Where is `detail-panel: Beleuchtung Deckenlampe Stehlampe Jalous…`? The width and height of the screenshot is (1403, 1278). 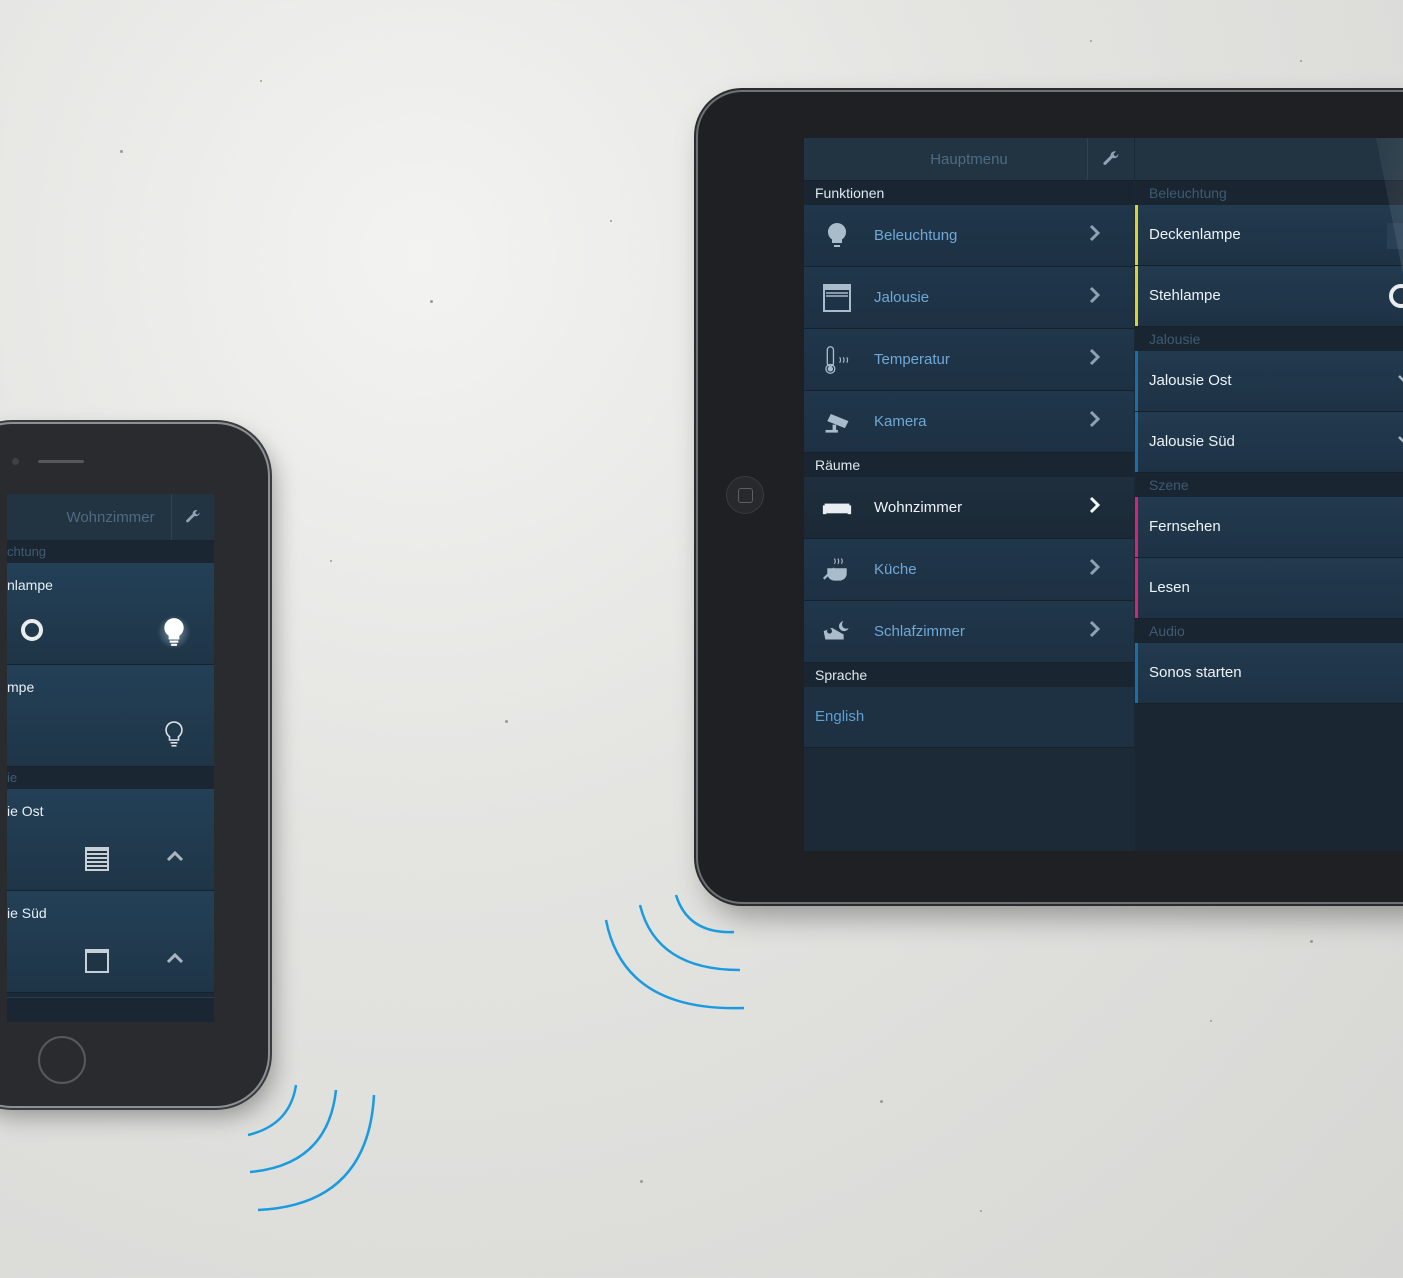
detail-panel: Beleuchtung Deckenlampe Stehlampe Jalous… is located at coordinates (1269, 494).